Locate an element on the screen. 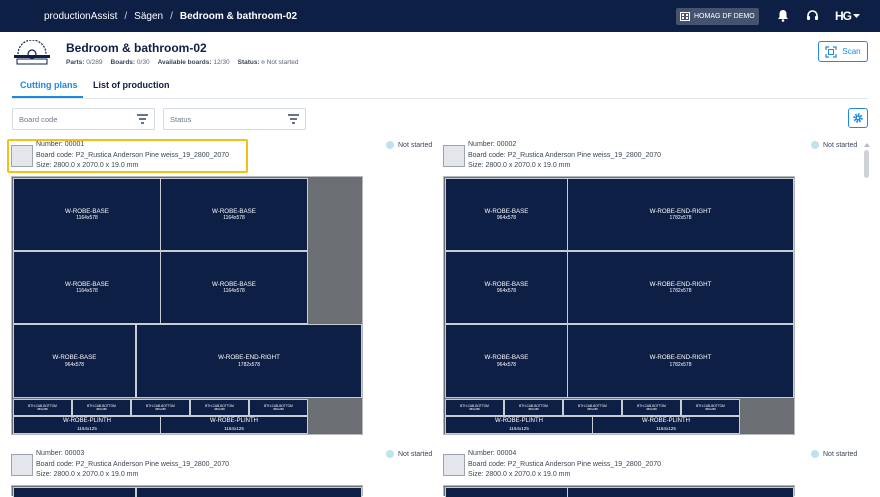  breadcrumb-app: productionAssist is located at coordinates (80, 16).